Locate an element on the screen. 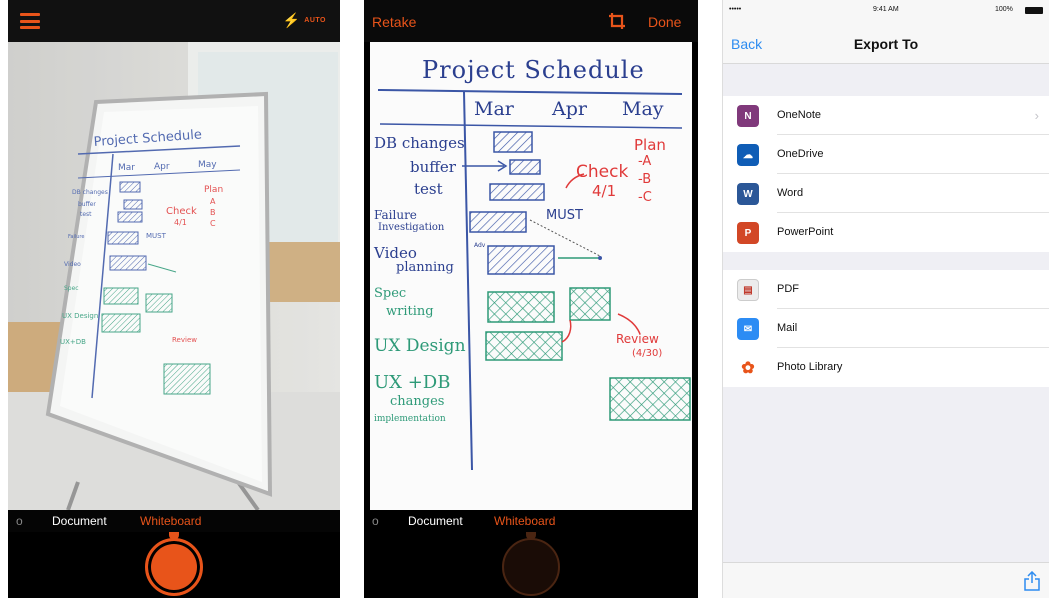  export-option-label: OneDrive is located at coordinates (800, 154).